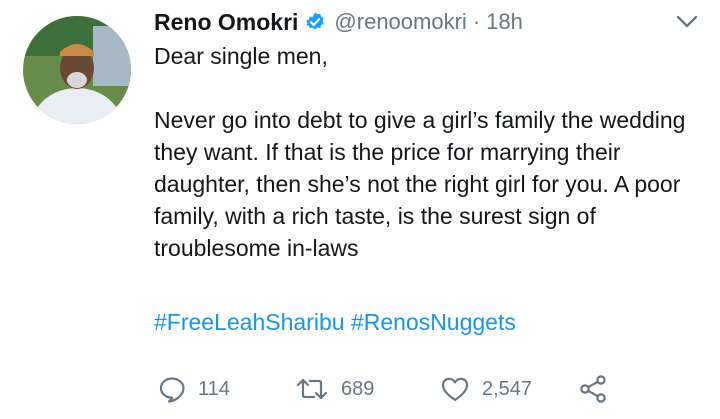 The image size is (720, 419). What do you see at coordinates (241, 56) in the screenshot?
I see `tweet-line-greeting: Dear single men,` at bounding box center [241, 56].